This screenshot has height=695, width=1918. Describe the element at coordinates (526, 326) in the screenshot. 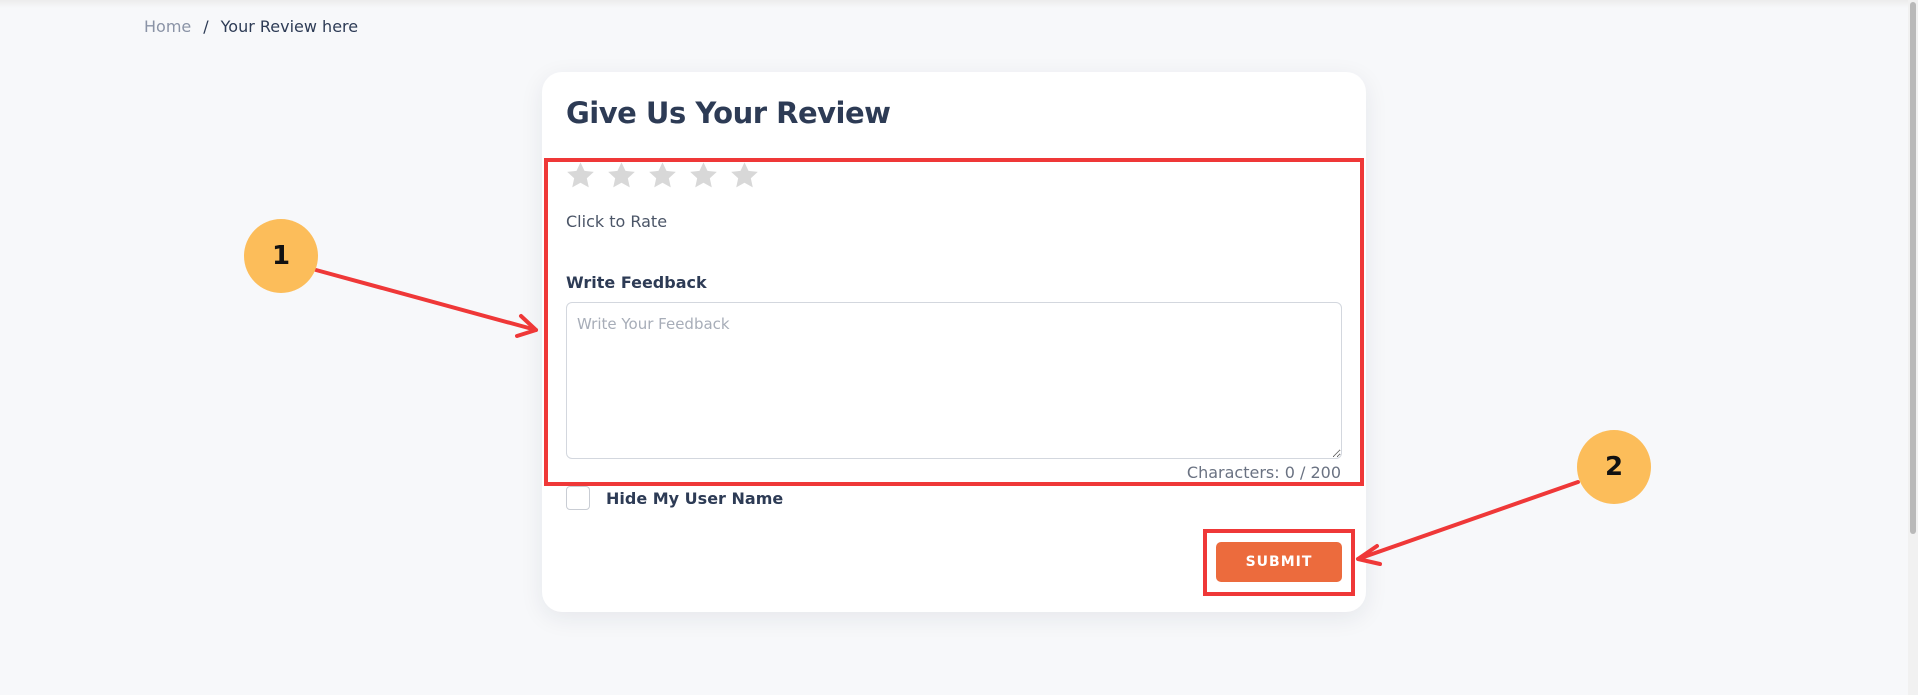

I see `annotation-arrow-1-head` at that location.